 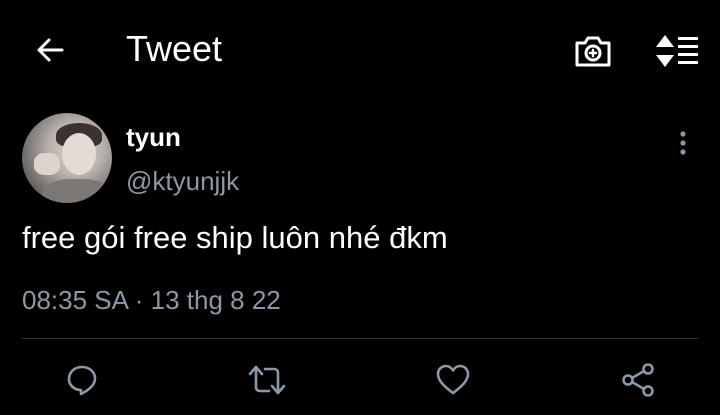 I want to click on avatar-shirt, so click(x=77, y=191).